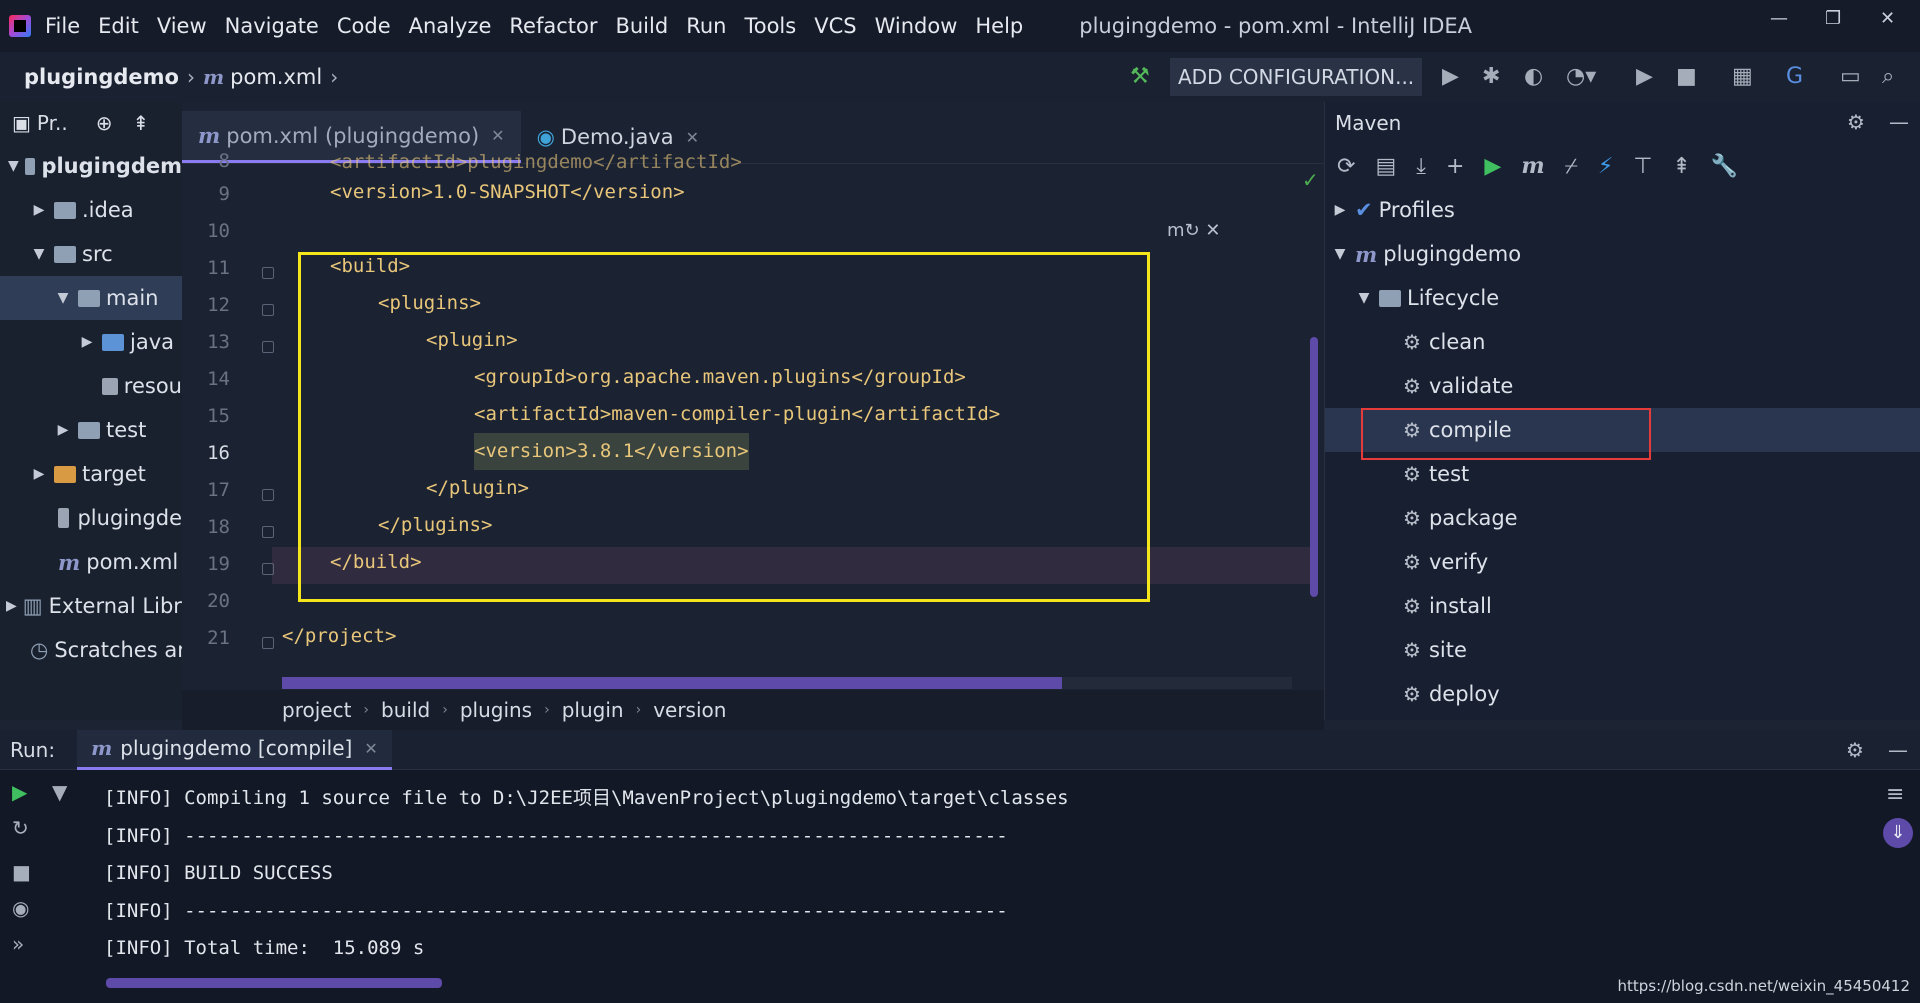  I want to click on toggle-offline-icon: ⌿, so click(1571, 166).